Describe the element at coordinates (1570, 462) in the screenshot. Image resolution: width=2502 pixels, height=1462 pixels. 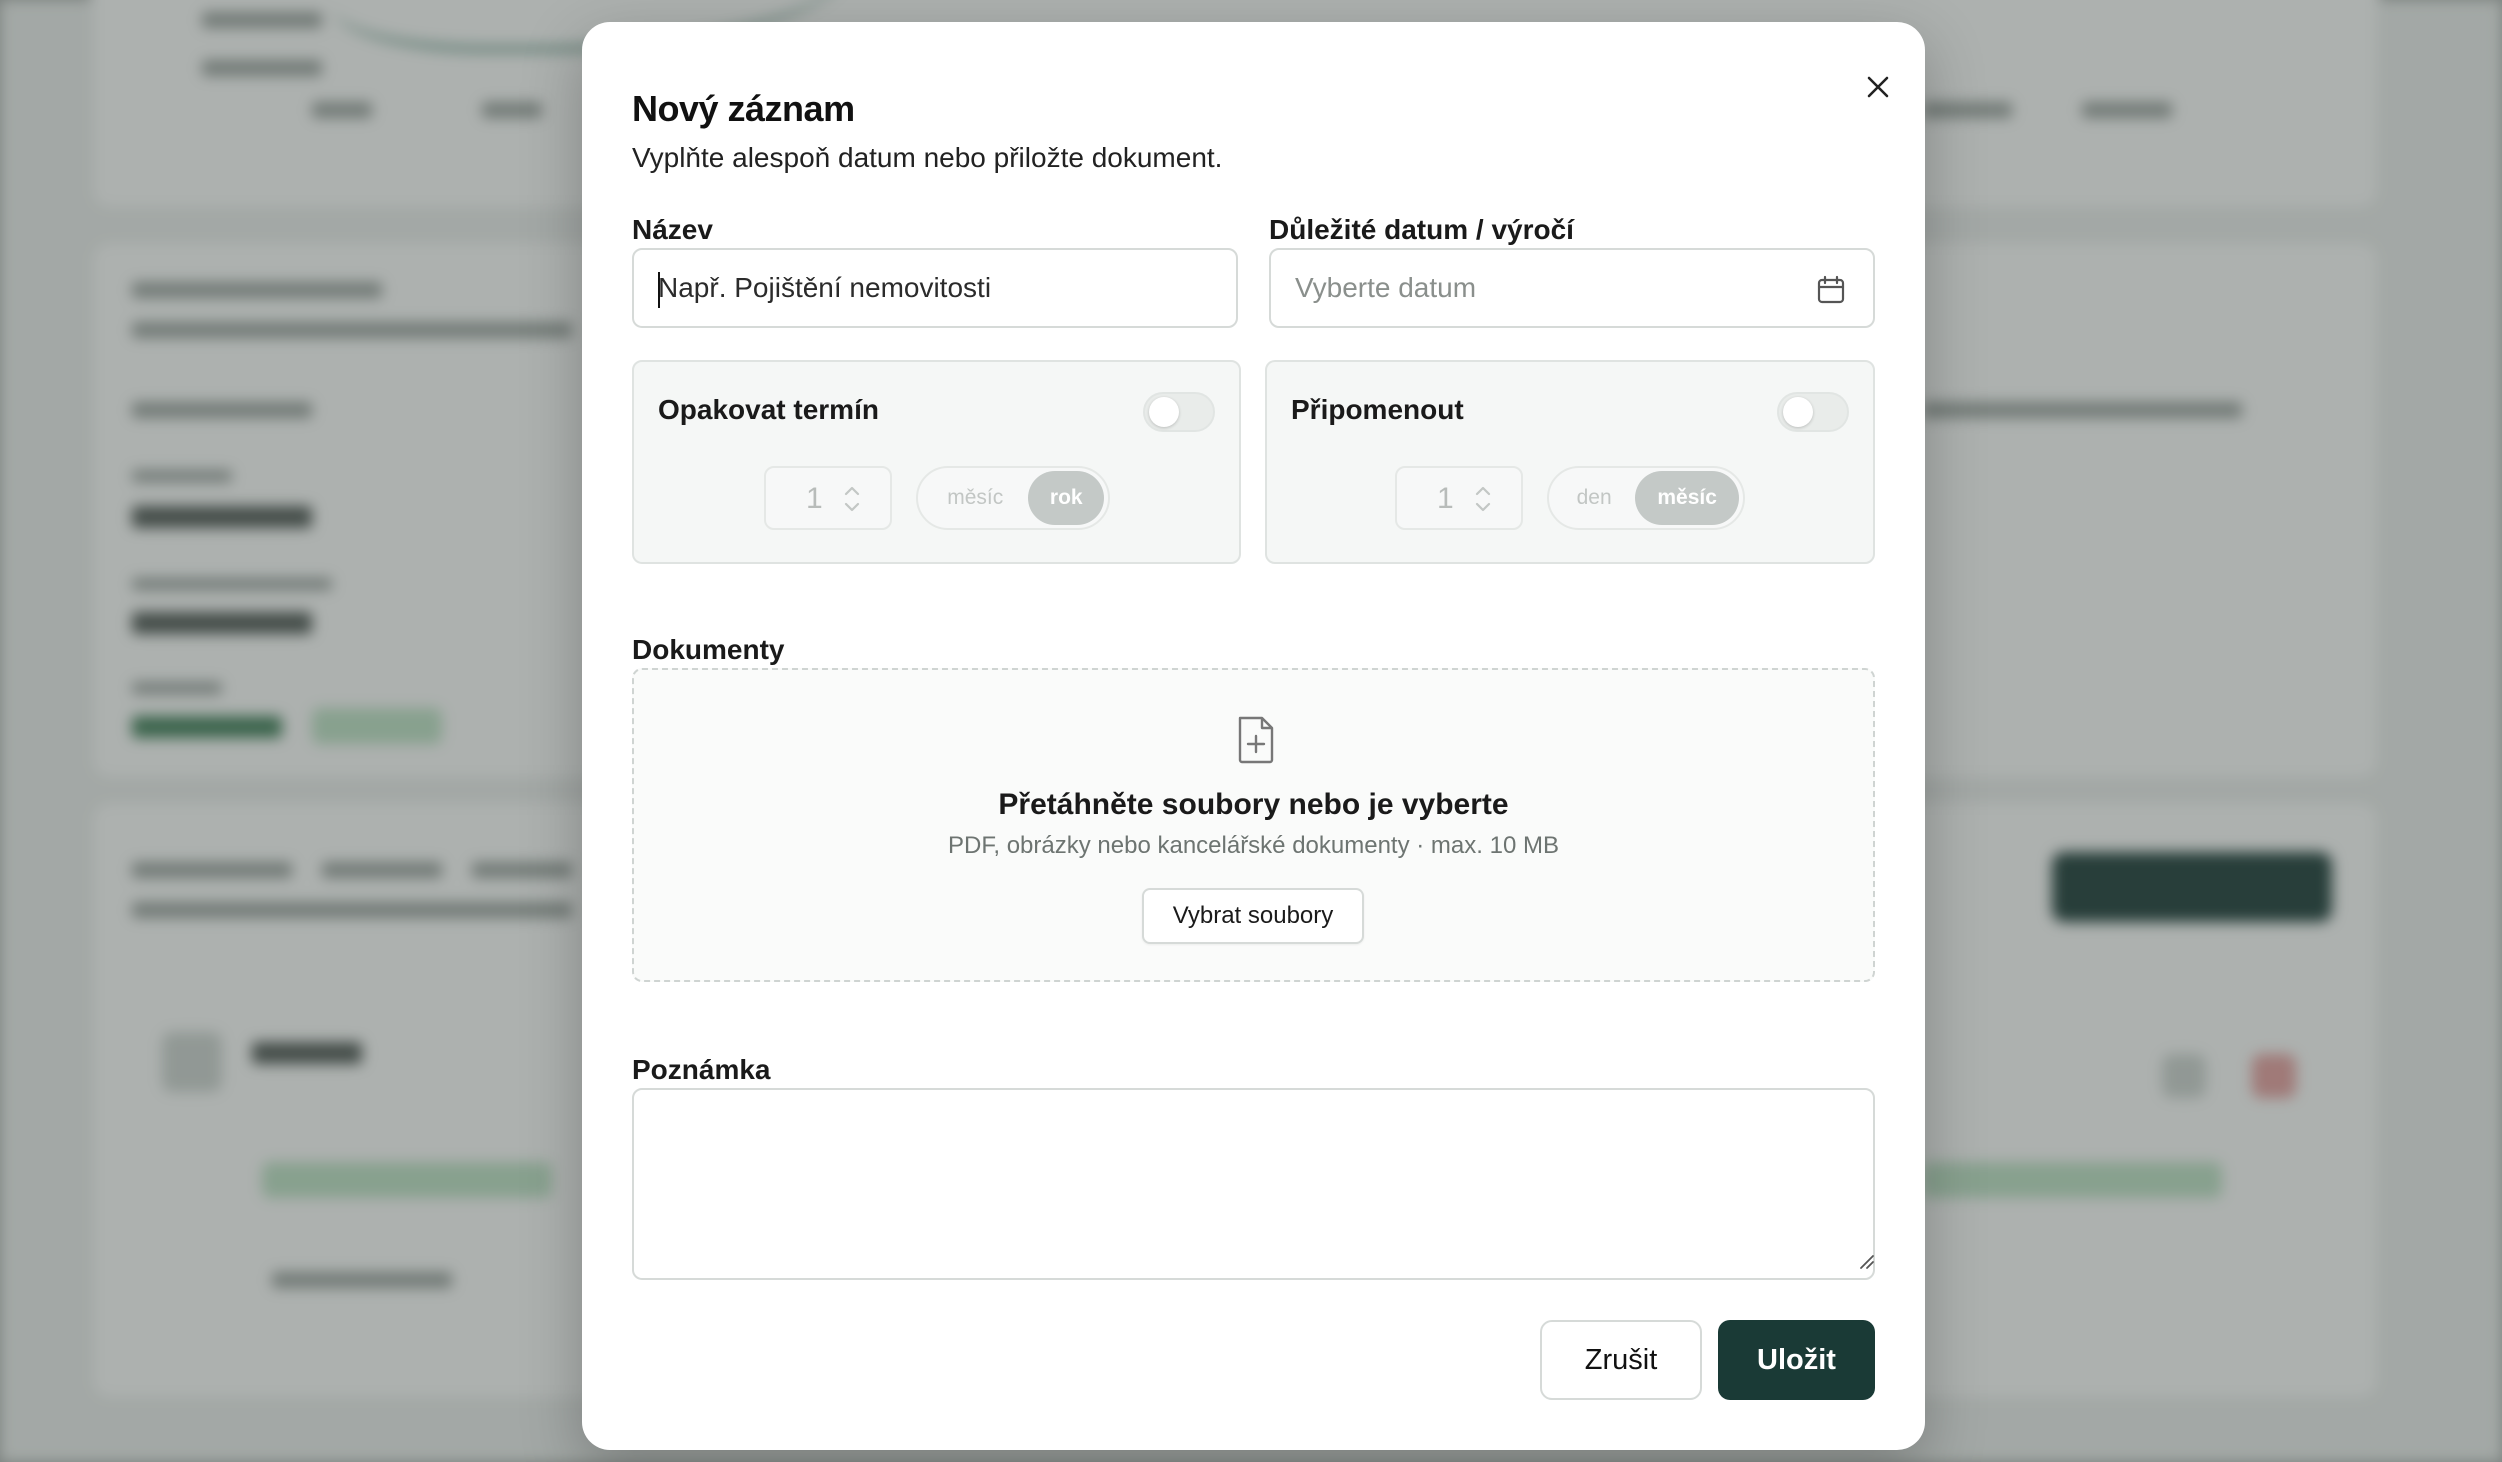
I see `remind-panel: Připomenout 1 den měsíc` at that location.